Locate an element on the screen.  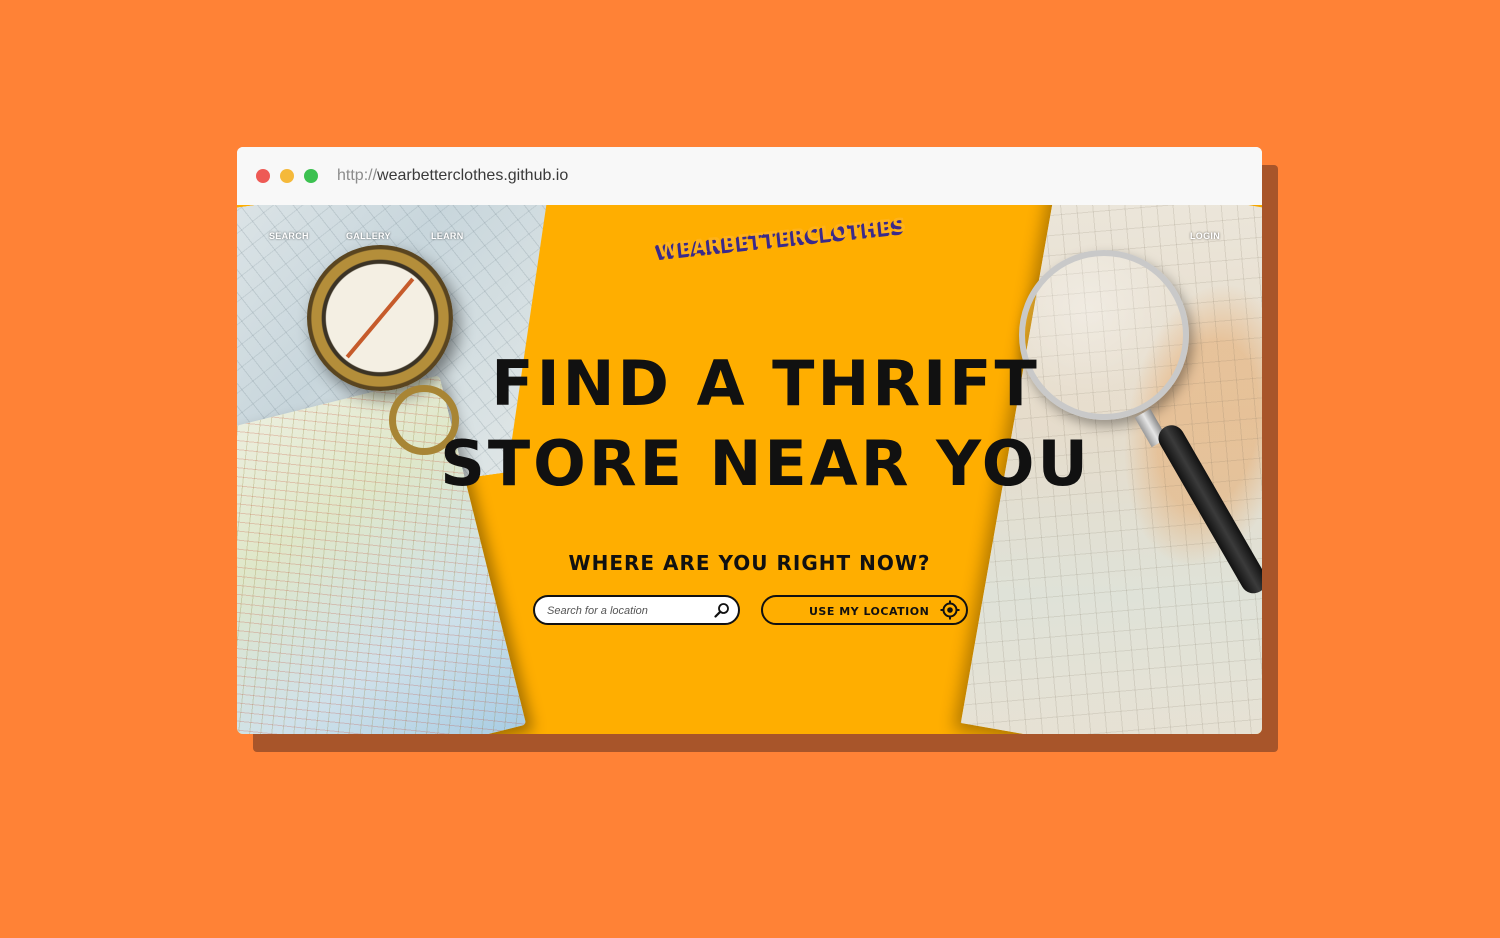
compass-needle is located at coordinates (380, 318).